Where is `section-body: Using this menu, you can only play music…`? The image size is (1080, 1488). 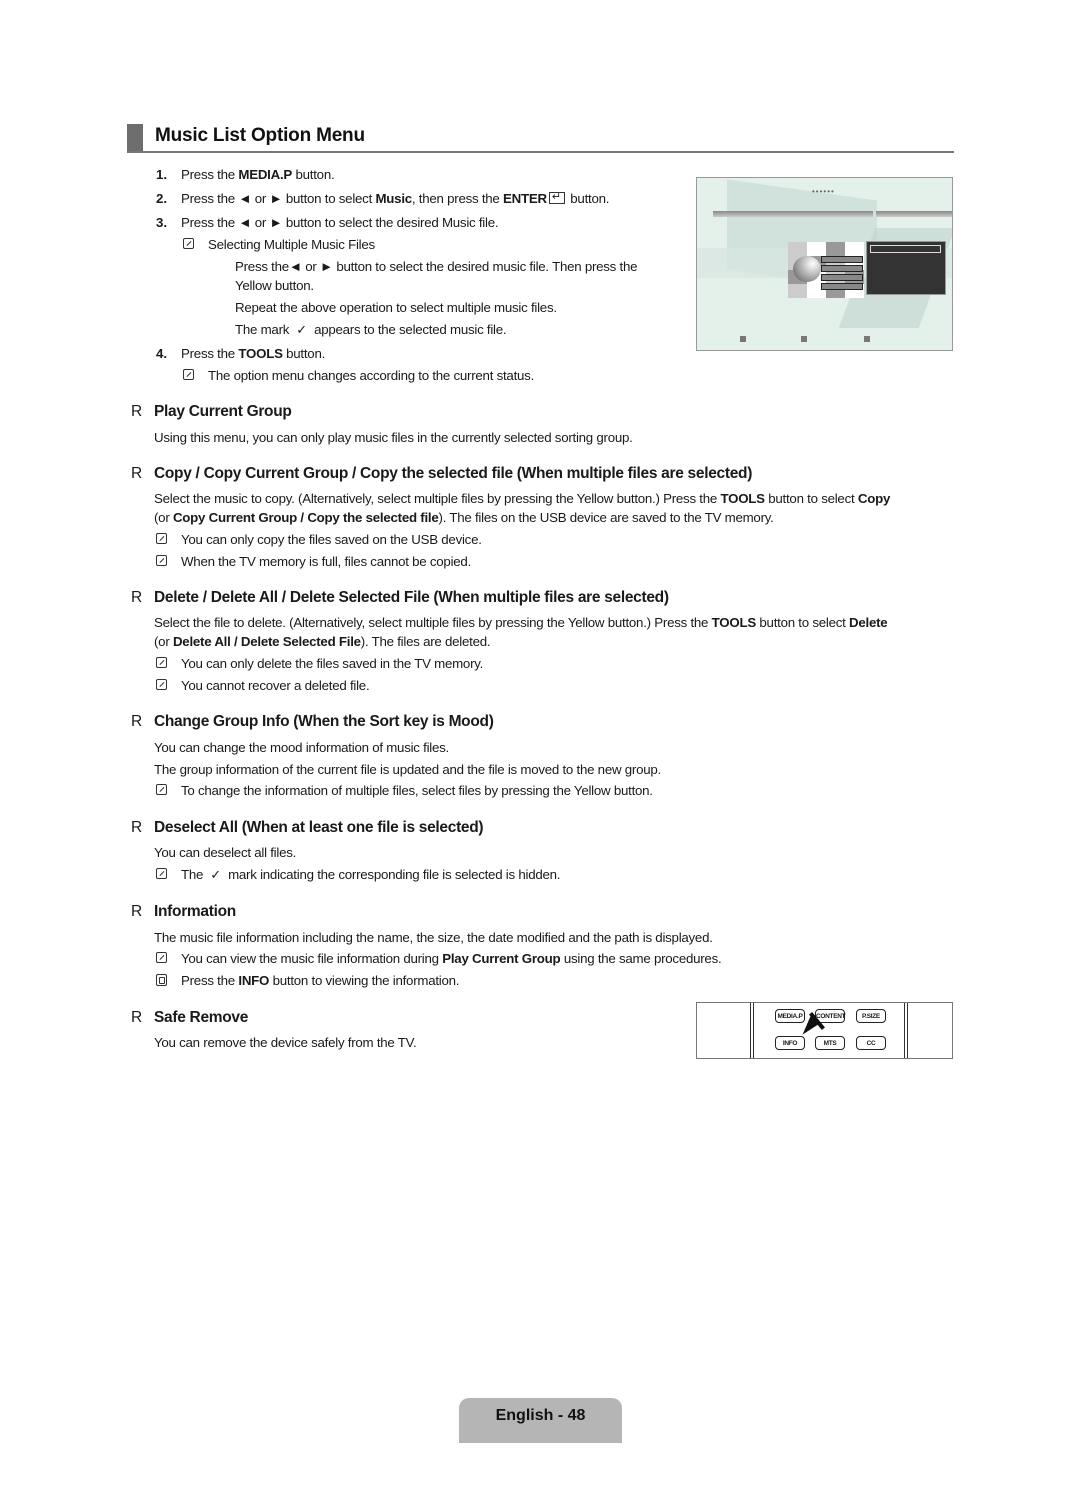 section-body: Using this menu, you can only play music… is located at coordinates (393, 437).